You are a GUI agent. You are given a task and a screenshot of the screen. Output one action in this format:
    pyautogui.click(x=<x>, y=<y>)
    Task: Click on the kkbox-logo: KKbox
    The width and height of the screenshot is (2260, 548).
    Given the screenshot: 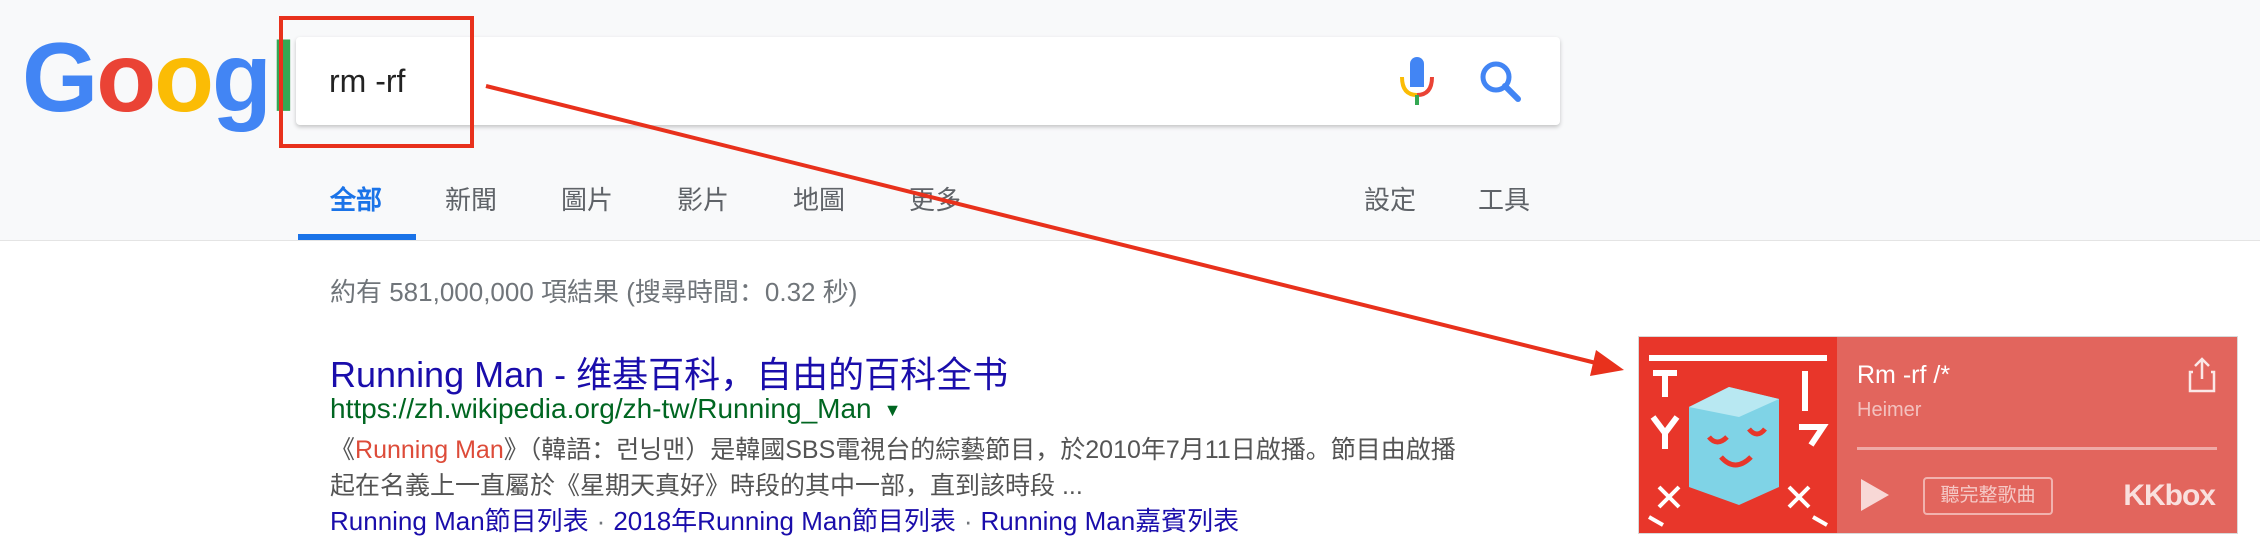 What is the action you would take?
    pyautogui.click(x=2169, y=496)
    